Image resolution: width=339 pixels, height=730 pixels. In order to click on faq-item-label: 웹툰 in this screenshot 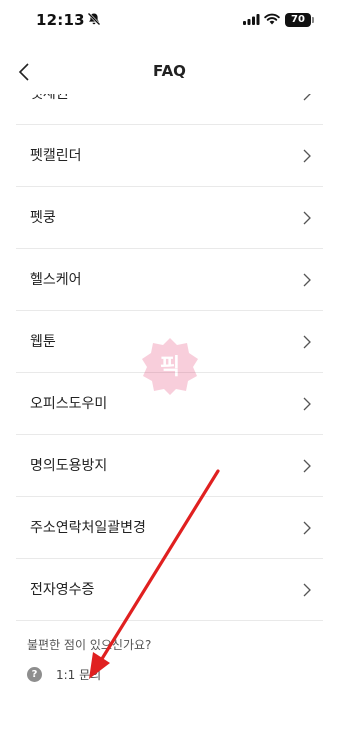, I will do `click(43, 342)`.